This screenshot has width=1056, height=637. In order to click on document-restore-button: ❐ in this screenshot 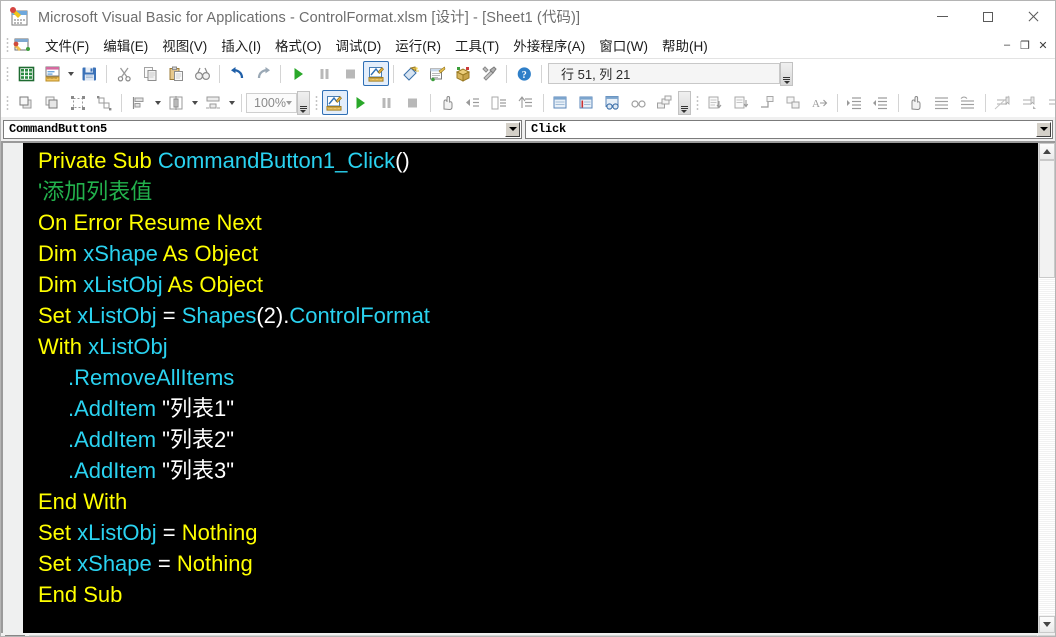, I will do `click(1025, 45)`.